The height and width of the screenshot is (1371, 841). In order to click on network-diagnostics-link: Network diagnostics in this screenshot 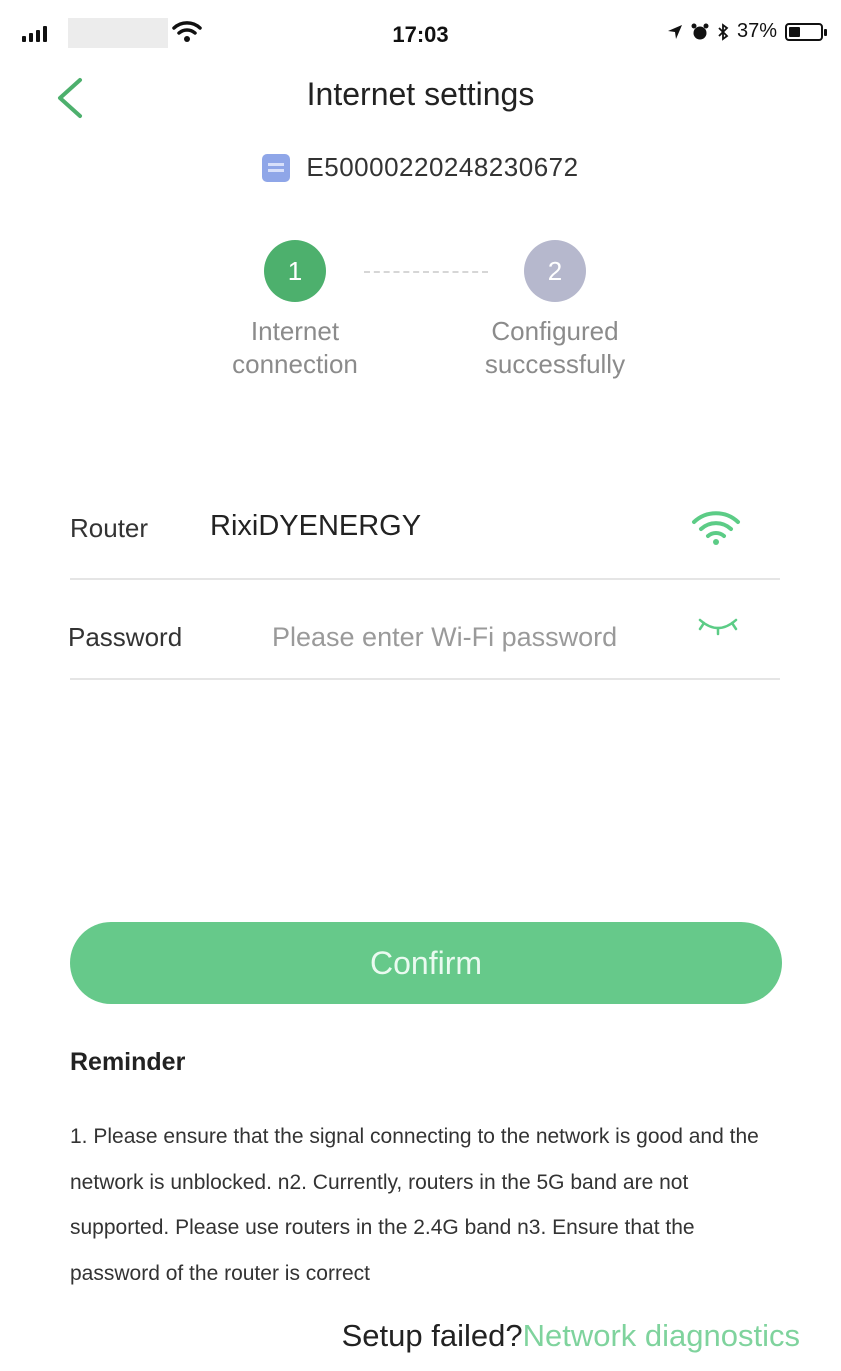, I will do `click(661, 1335)`.